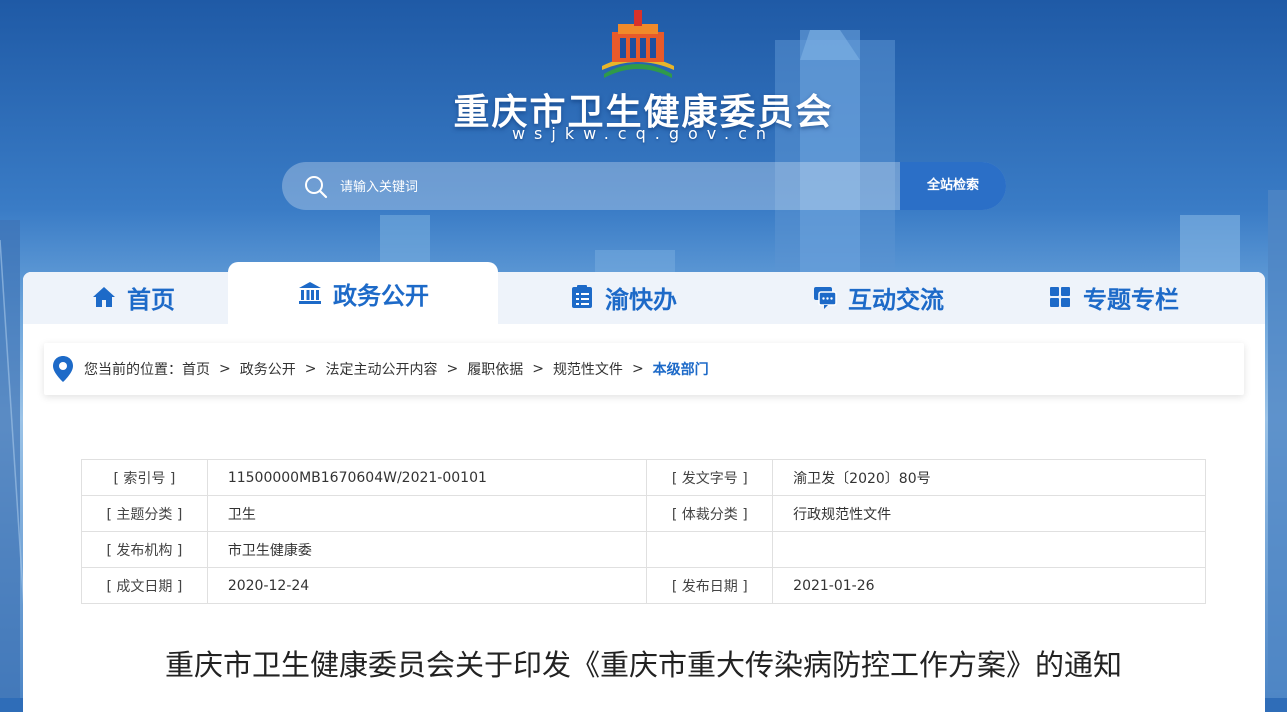  What do you see at coordinates (588, 369) in the screenshot?
I see `breadcrumb-item-normative-documents: 规范性文件` at bounding box center [588, 369].